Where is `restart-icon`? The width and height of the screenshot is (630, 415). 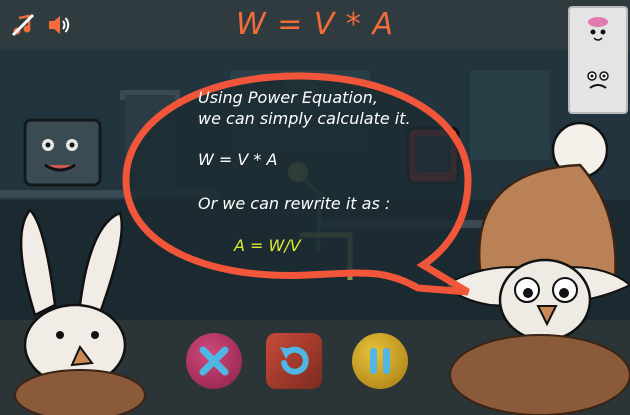 restart-icon is located at coordinates (294, 360).